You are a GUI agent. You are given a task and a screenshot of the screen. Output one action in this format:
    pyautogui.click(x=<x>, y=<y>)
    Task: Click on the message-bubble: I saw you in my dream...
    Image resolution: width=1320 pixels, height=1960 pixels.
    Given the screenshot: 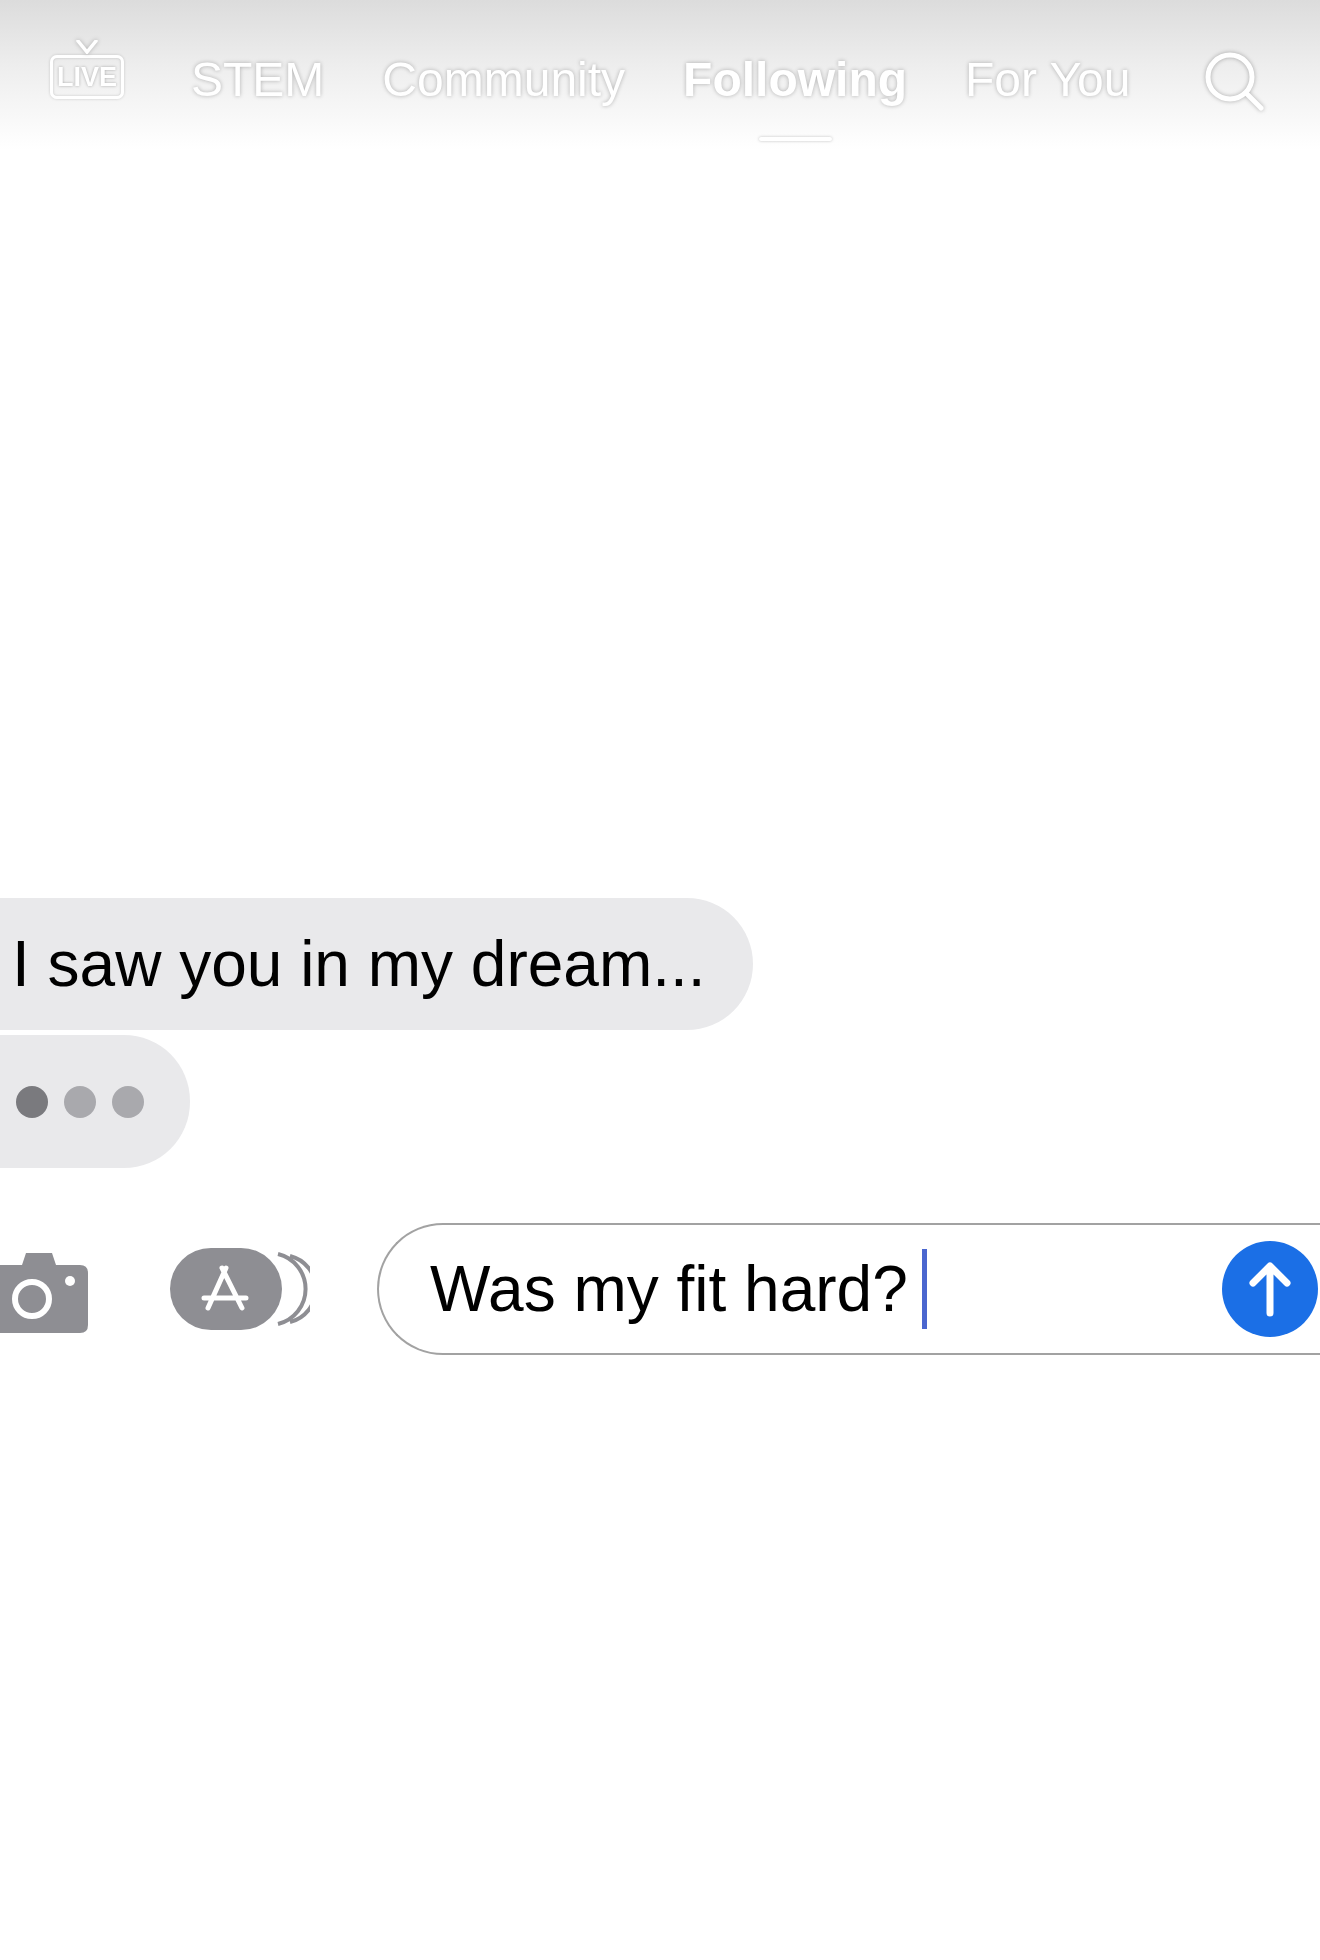 What is the action you would take?
    pyautogui.click(x=376, y=964)
    